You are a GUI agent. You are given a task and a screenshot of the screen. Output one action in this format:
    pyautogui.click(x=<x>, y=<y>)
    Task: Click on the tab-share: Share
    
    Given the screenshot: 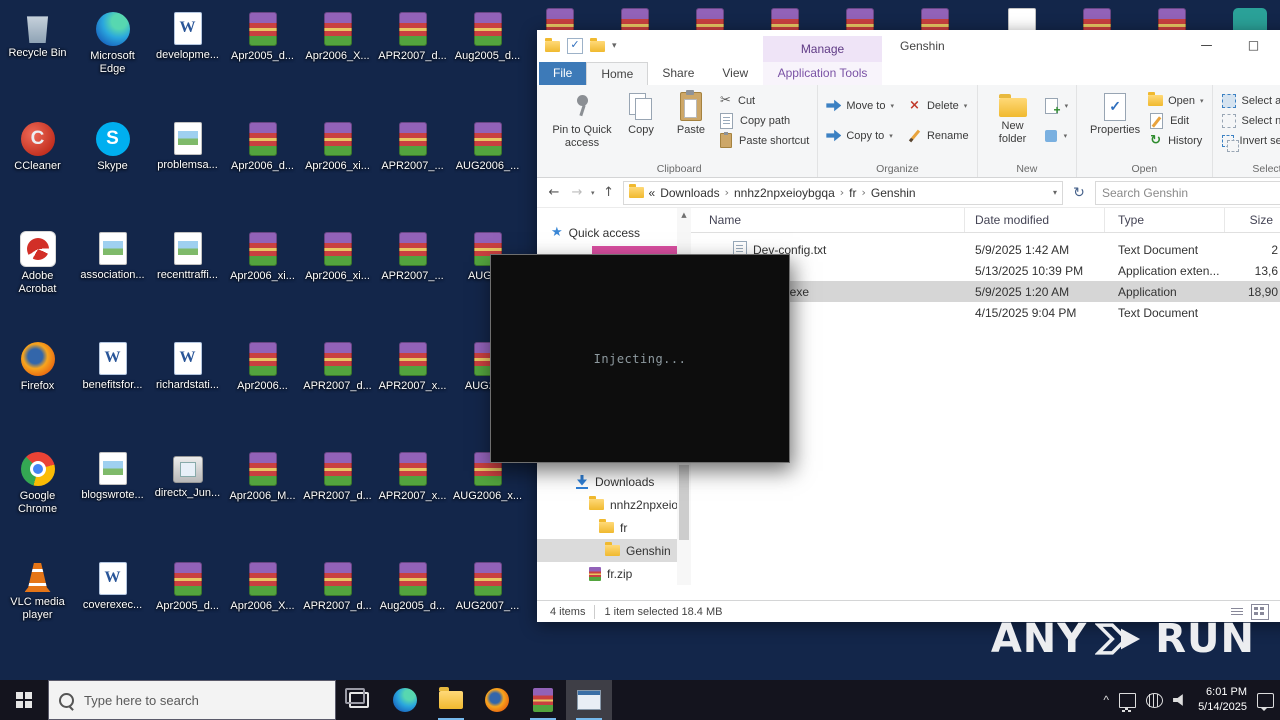 What is the action you would take?
    pyautogui.click(x=678, y=73)
    